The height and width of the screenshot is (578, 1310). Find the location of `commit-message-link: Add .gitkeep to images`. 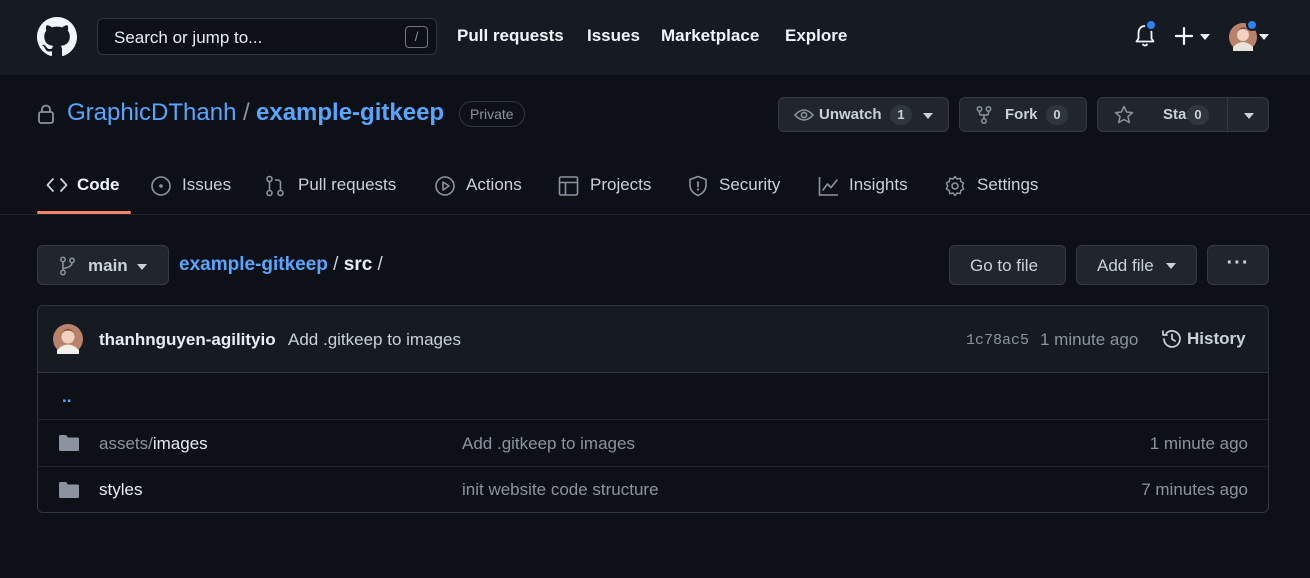

commit-message-link: Add .gitkeep to images is located at coordinates (374, 340).